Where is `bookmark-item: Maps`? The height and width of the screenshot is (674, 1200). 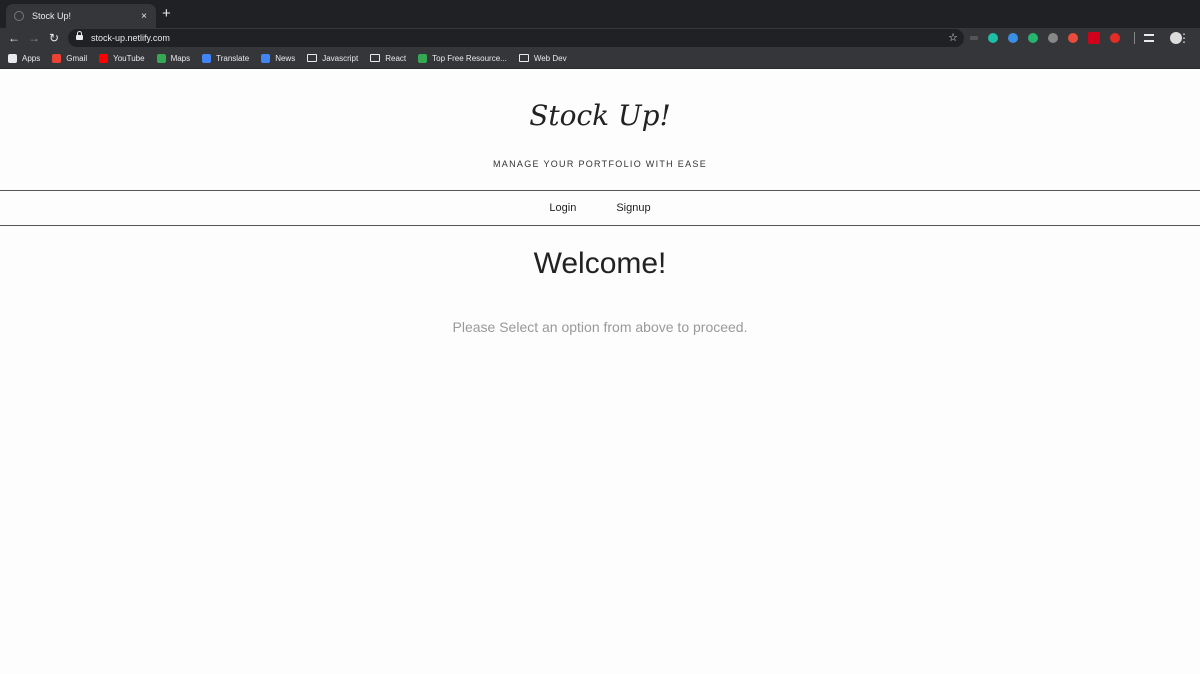 bookmark-item: Maps is located at coordinates (173, 58).